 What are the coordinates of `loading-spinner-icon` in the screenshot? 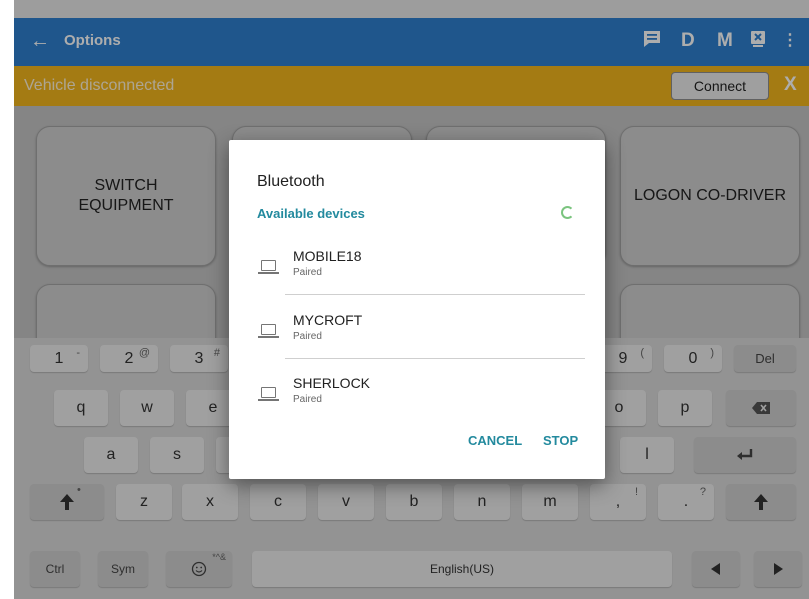 It's located at (567, 212).